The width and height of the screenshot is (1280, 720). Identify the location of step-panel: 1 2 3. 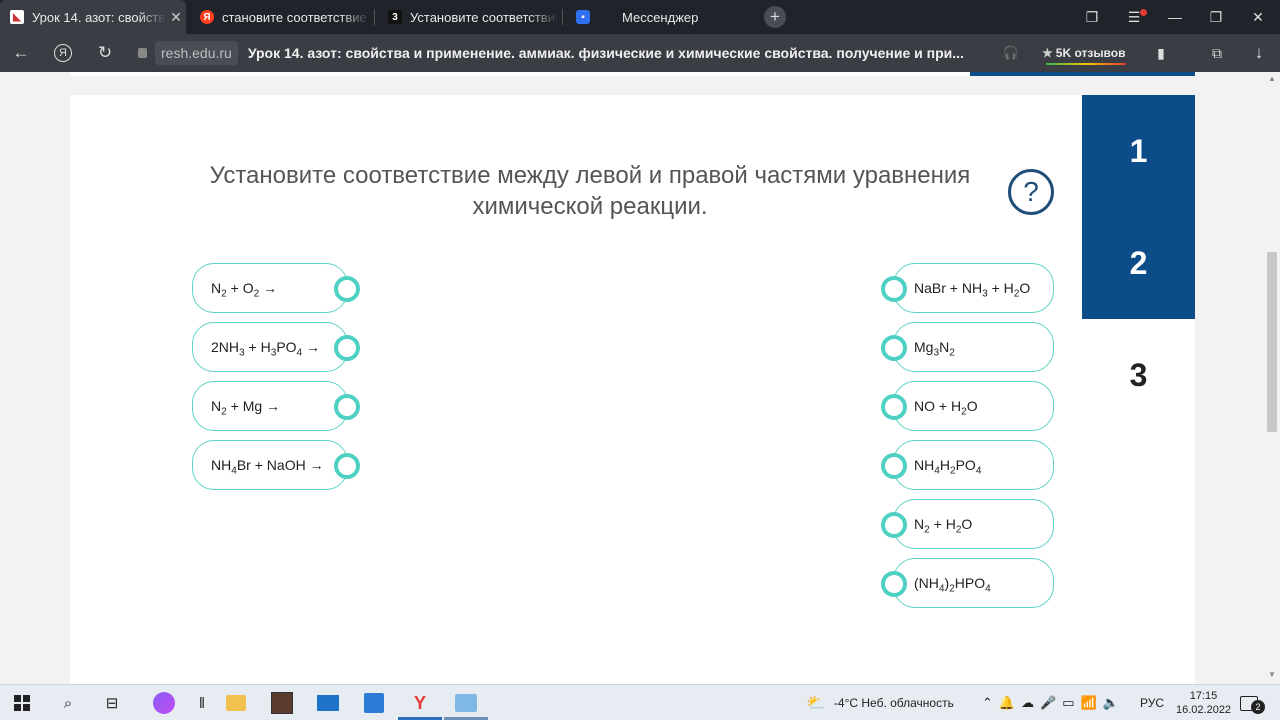
(1138, 389).